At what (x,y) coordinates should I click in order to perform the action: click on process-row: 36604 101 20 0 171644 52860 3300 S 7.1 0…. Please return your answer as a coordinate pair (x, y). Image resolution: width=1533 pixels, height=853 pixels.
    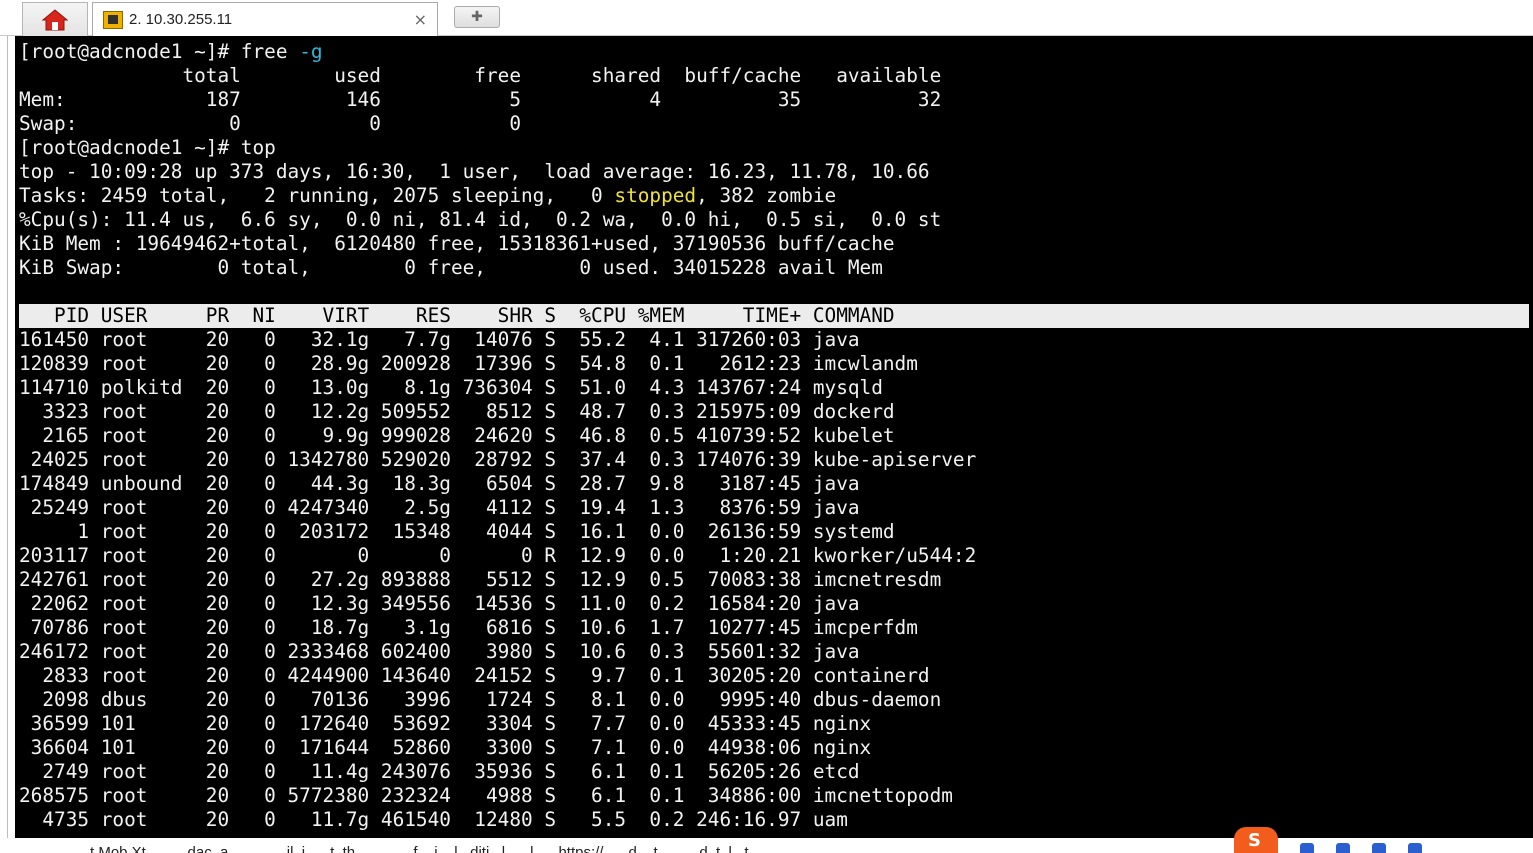
    Looking at the image, I should click on (445, 747).